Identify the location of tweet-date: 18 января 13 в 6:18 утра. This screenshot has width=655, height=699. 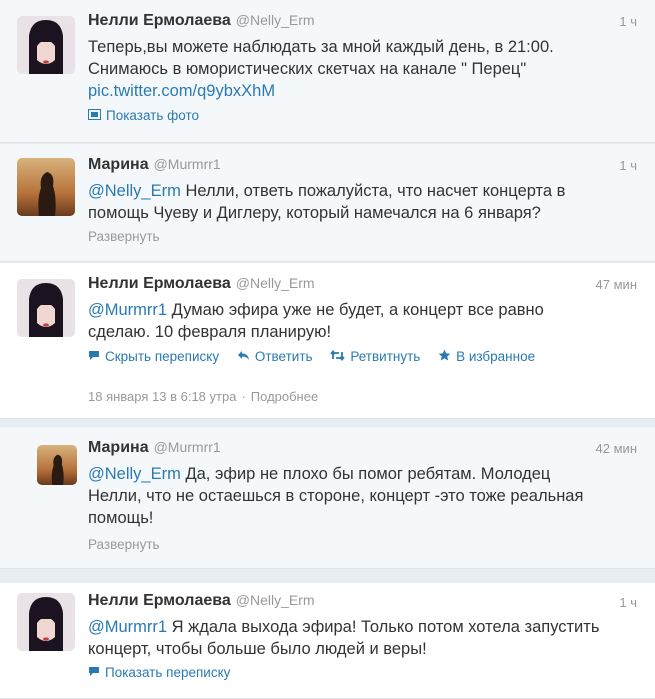
(162, 396).